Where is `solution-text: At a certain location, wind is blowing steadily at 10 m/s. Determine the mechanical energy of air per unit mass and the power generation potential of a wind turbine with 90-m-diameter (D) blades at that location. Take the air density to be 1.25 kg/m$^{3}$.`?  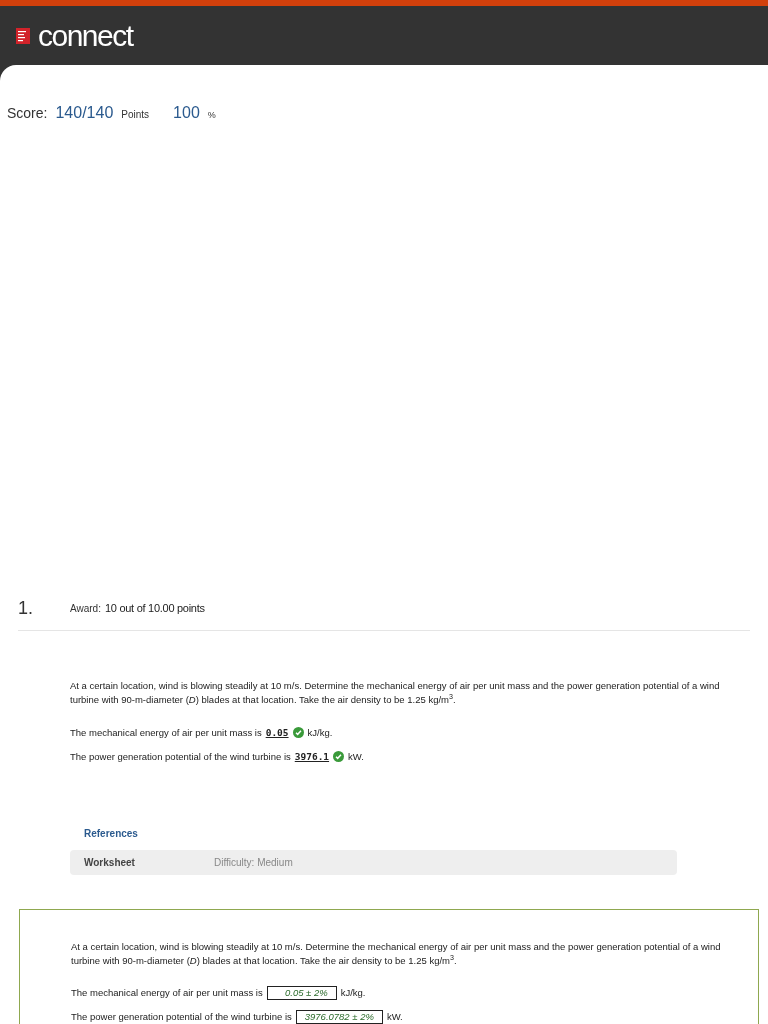 solution-text: At a certain location, wind is blowing steadily at 10 m/s. Determine the mechanical energy of air per unit mass and the power generation potential of a wind turbine with 90-m-diameter (D) blades at that location. Take the air density to be 1.25 kg/m$^{3}$. is located at coordinates (396, 954).